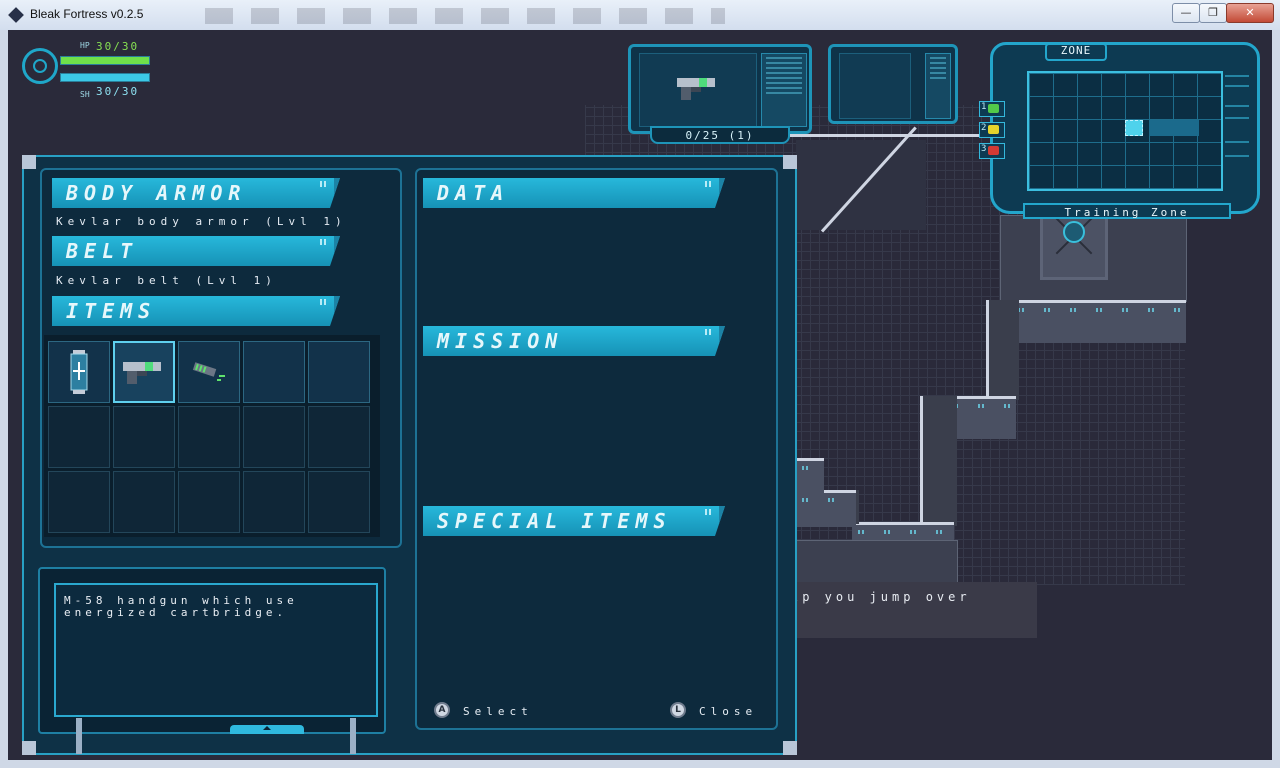 The width and height of the screenshot is (1280, 768). I want to click on hp-bar, so click(105, 60).